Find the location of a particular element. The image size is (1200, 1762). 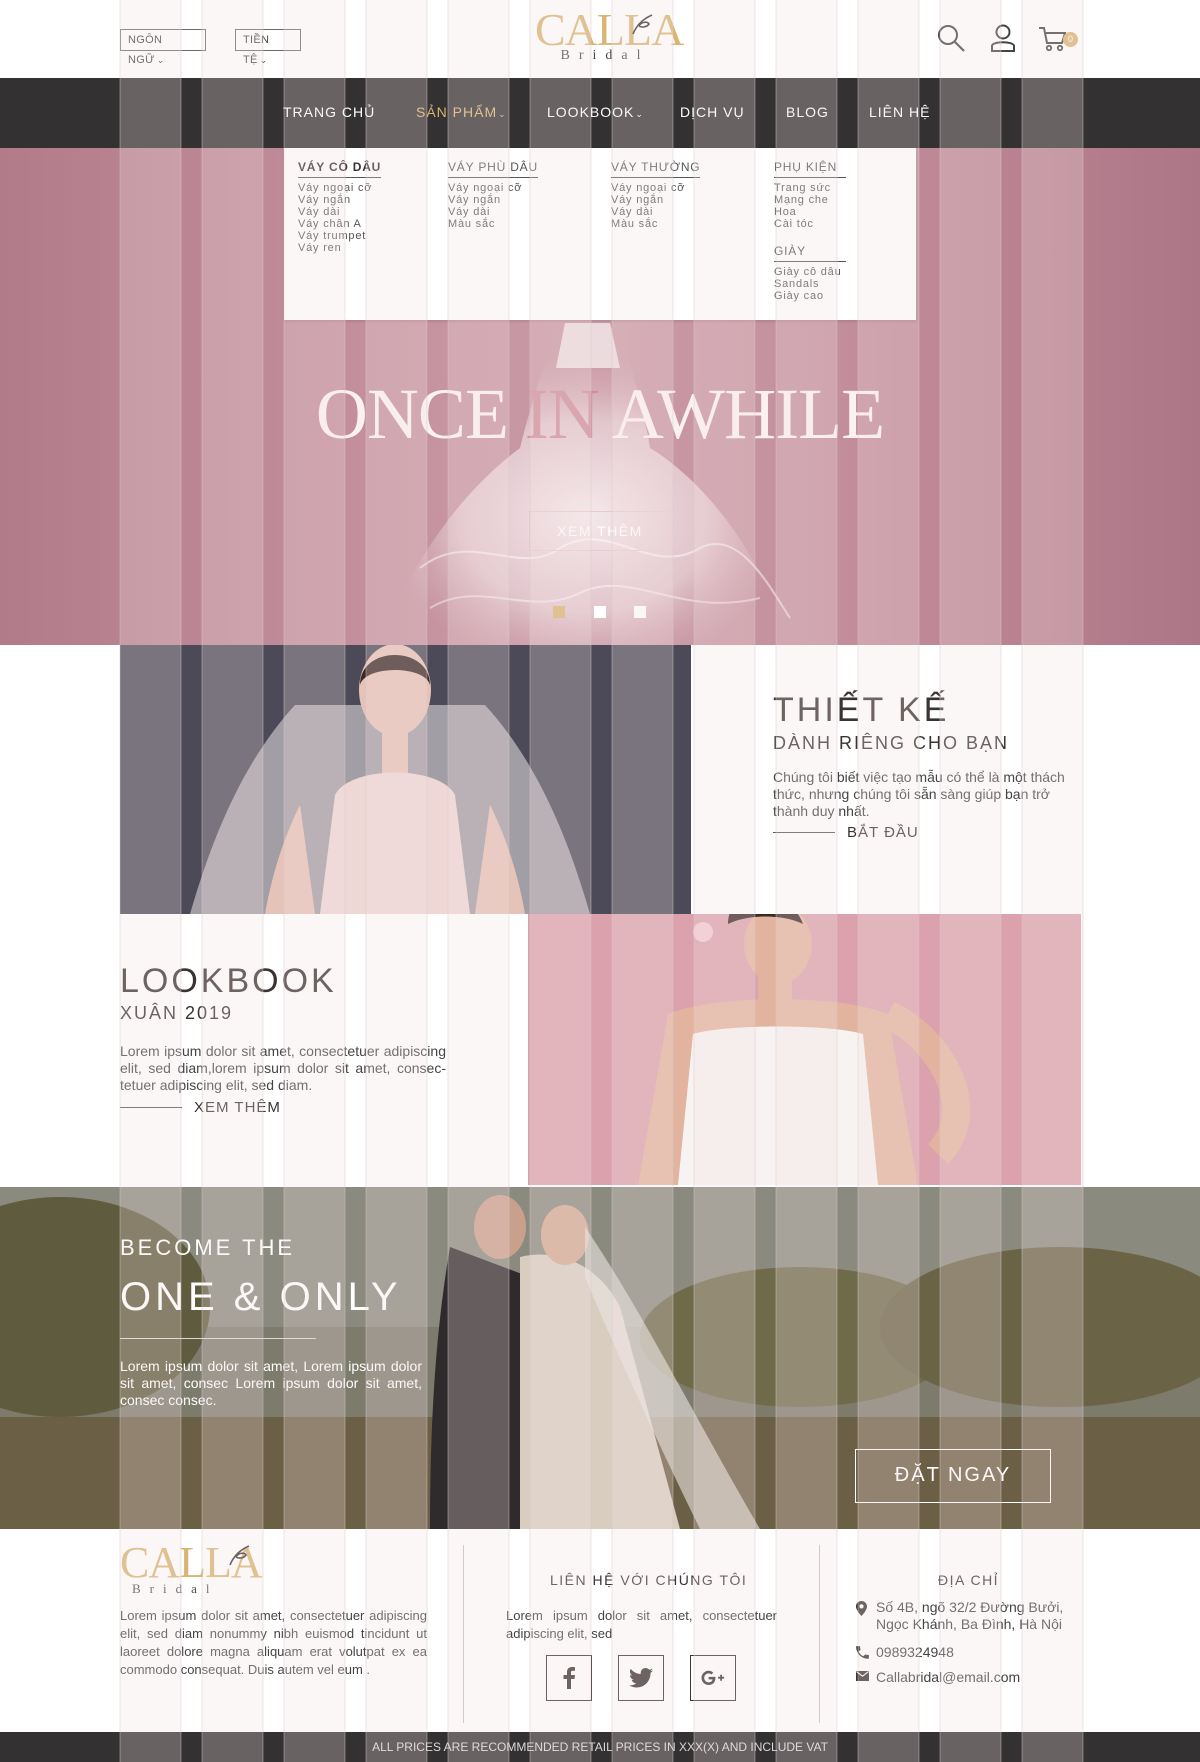

facebook-link is located at coordinates (569, 1678).